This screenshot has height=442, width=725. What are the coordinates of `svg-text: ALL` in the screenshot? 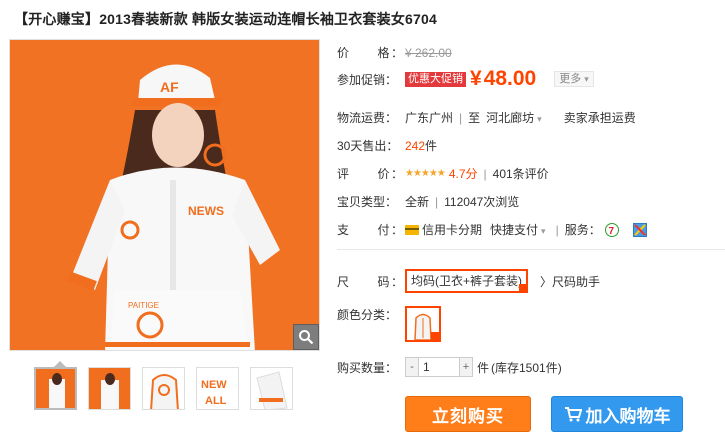 It's located at (216, 401).